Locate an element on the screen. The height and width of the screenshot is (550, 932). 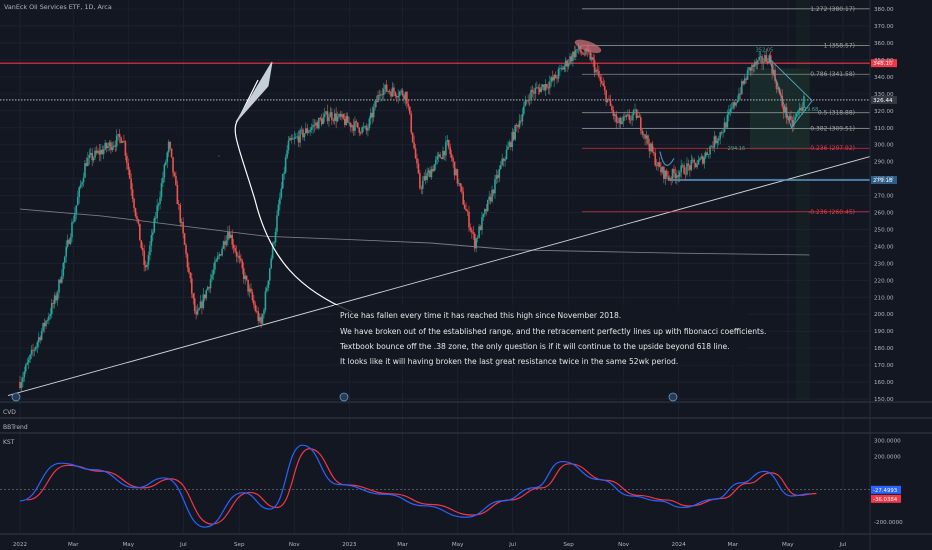
fib-label: 0.5 (318.88) is located at coordinates (836, 113).